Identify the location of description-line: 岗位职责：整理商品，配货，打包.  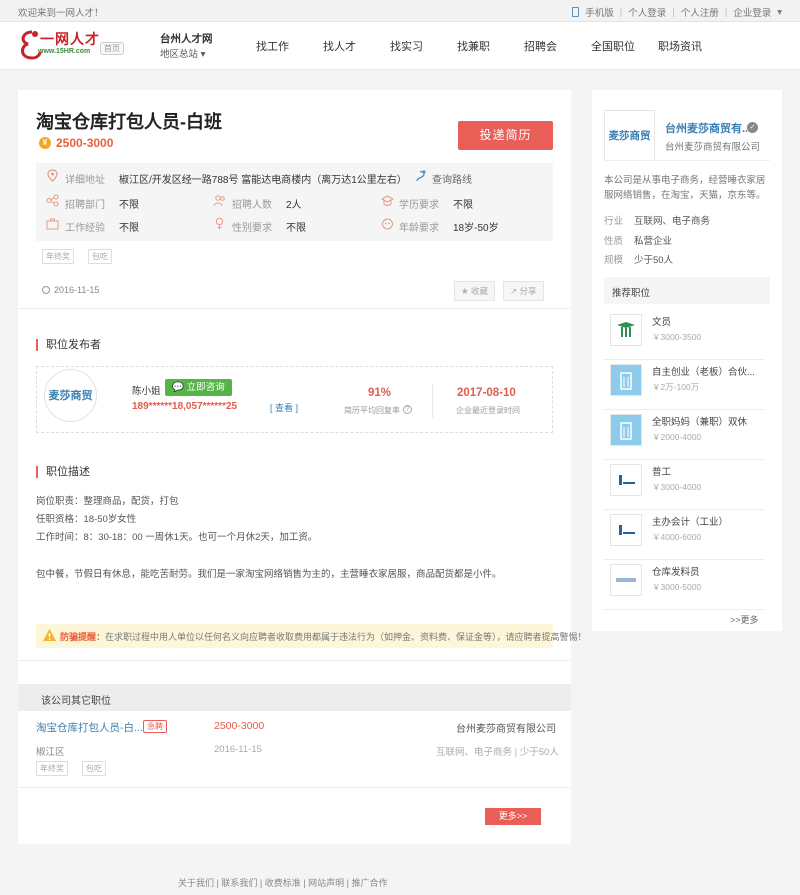
(107, 501).